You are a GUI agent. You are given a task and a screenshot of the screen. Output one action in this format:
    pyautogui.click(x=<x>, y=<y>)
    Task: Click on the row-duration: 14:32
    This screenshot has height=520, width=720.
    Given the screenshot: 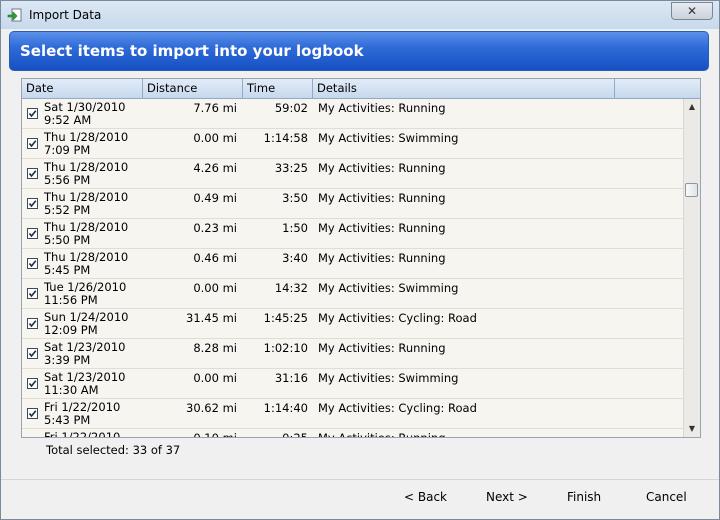 What is the action you would take?
    pyautogui.click(x=291, y=288)
    